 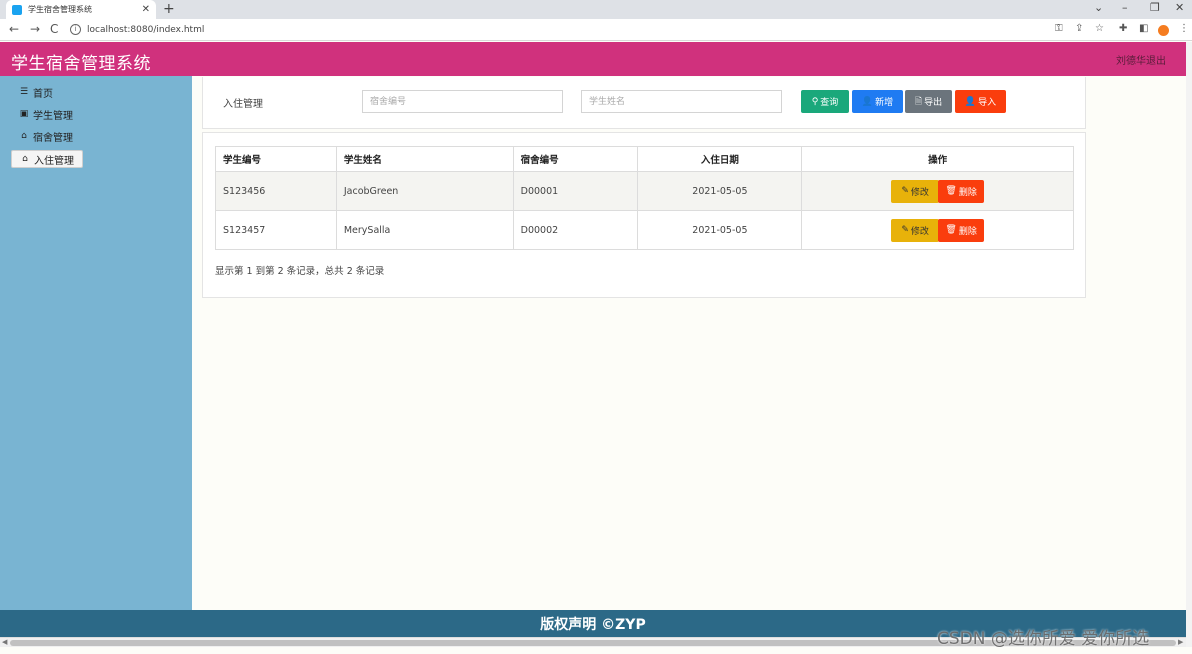 What do you see at coordinates (1125, 8) in the screenshot?
I see `minimize-icon: –` at bounding box center [1125, 8].